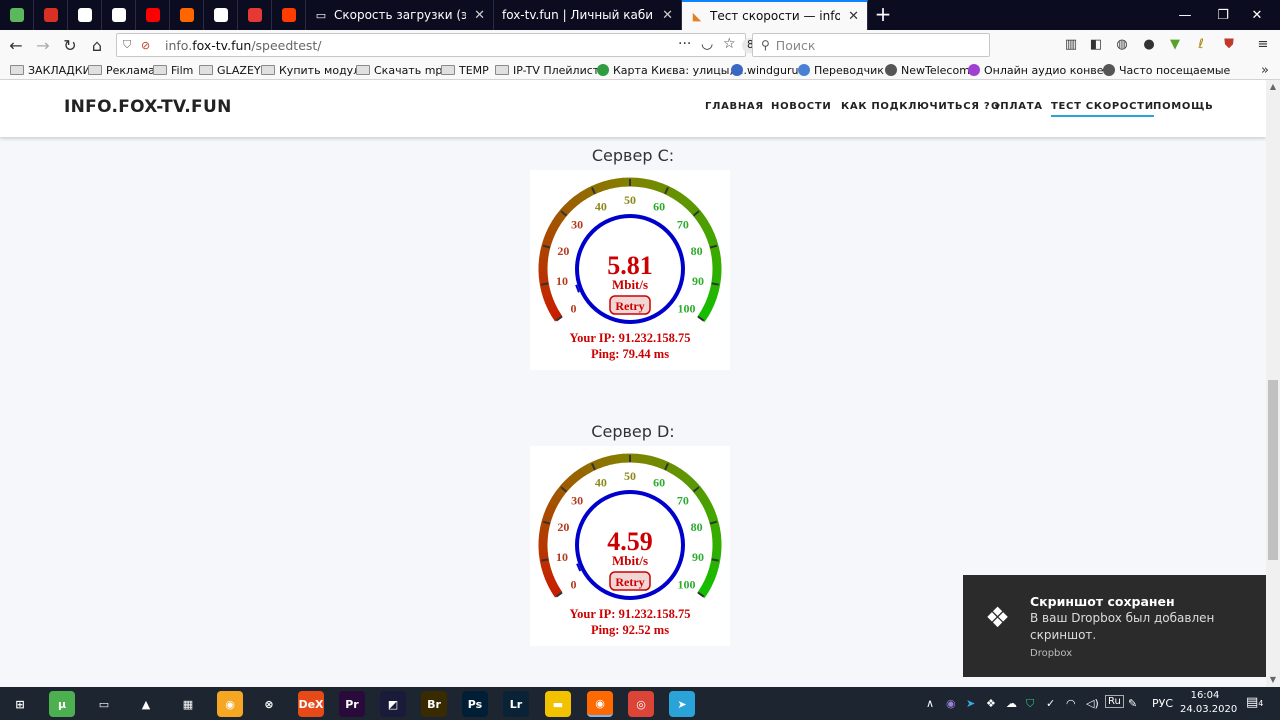 The height and width of the screenshot is (720, 1280). I want to click on clock: 16:04 24.03.2020, so click(1208, 703).